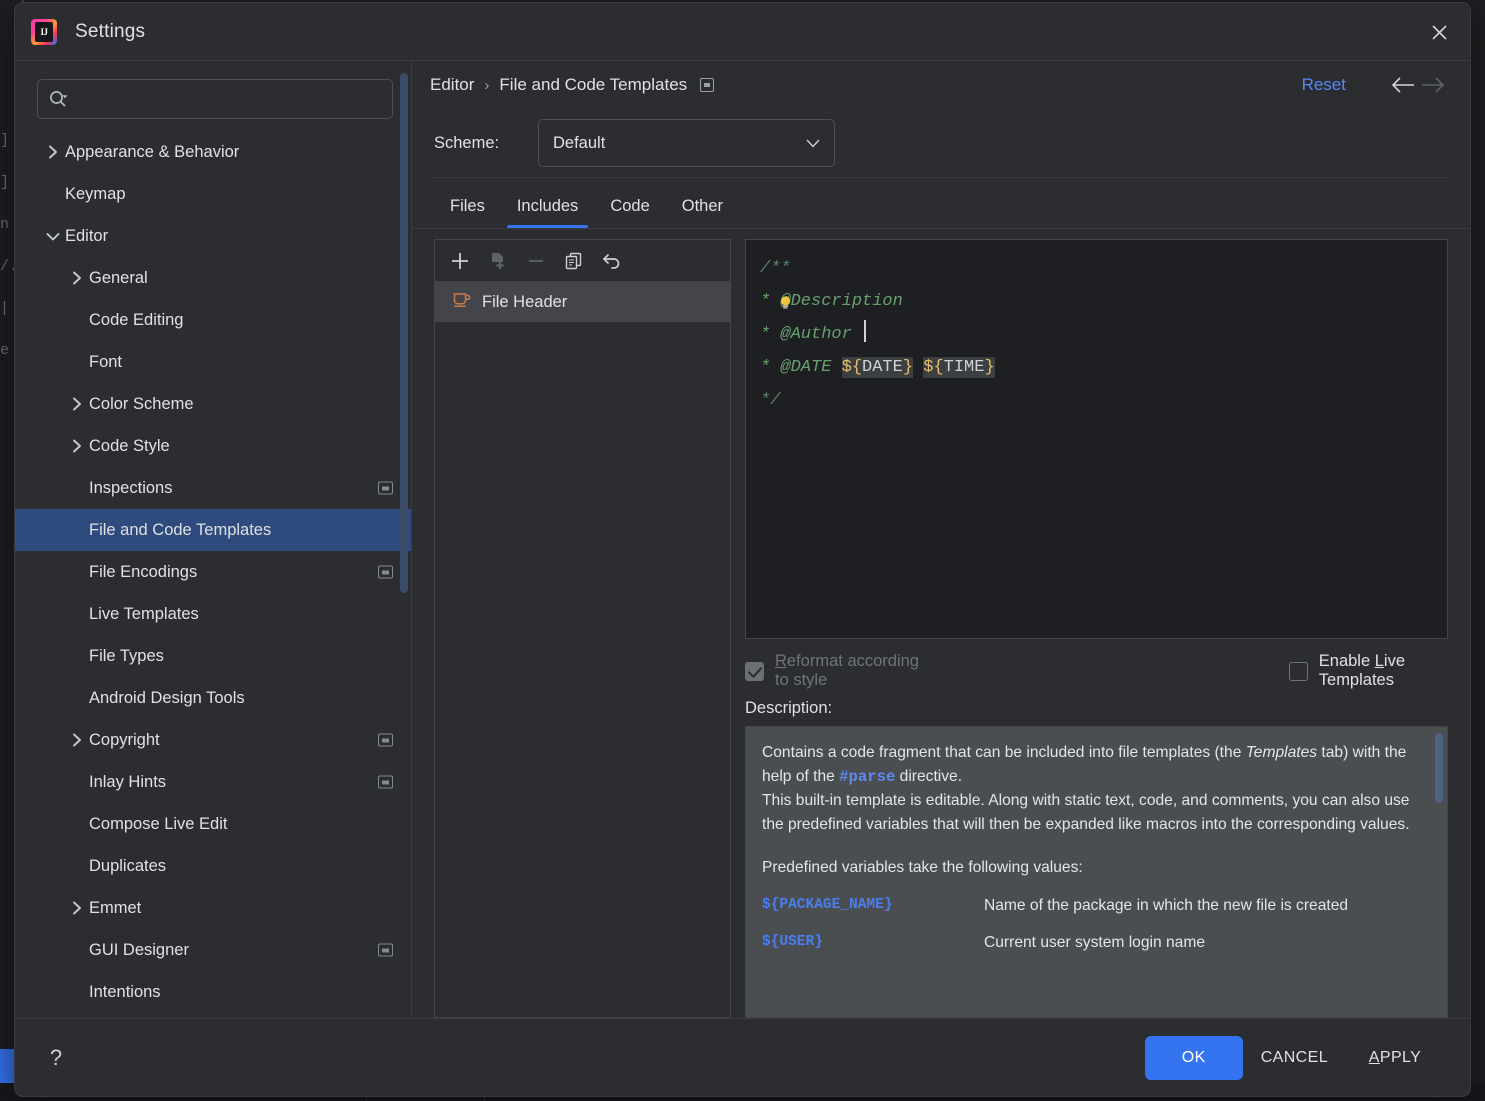 The height and width of the screenshot is (1101, 1485). What do you see at coordinates (467, 206) in the screenshot?
I see `tab-files: Files` at bounding box center [467, 206].